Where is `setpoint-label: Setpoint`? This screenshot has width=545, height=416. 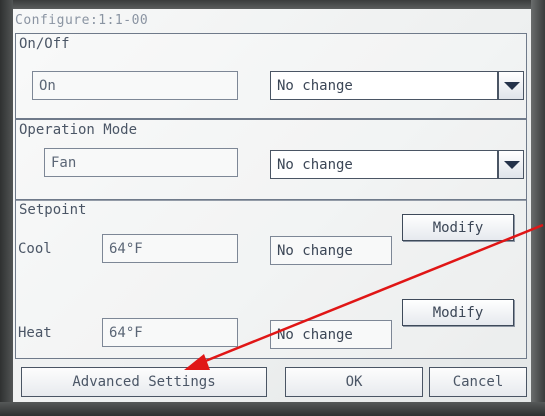 setpoint-label: Setpoint is located at coordinates (53, 210).